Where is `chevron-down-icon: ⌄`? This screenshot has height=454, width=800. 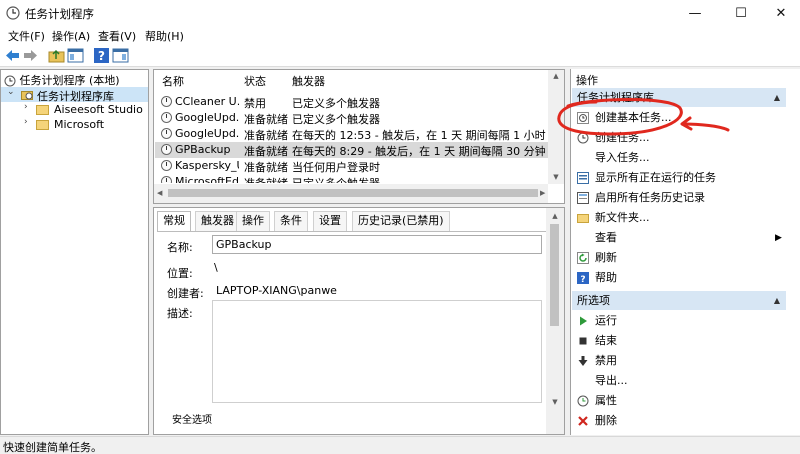 chevron-down-icon: ⌄ is located at coordinates (11, 92).